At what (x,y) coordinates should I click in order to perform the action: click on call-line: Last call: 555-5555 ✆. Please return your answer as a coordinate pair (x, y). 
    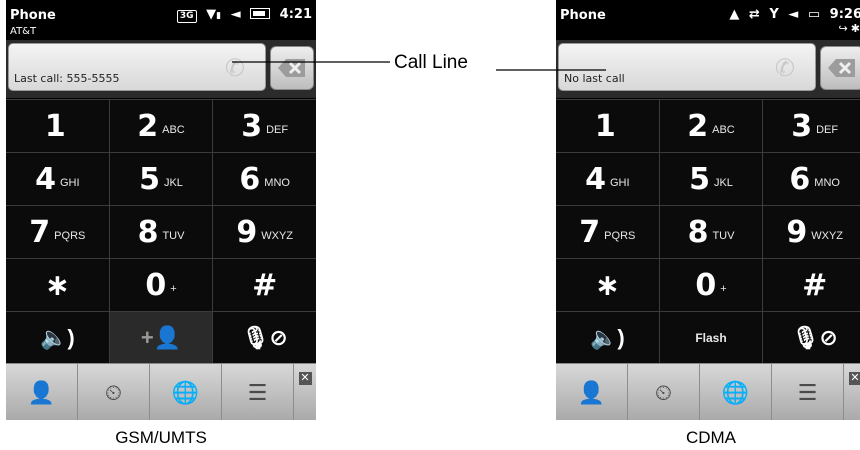
    Looking at the image, I should click on (161, 69).